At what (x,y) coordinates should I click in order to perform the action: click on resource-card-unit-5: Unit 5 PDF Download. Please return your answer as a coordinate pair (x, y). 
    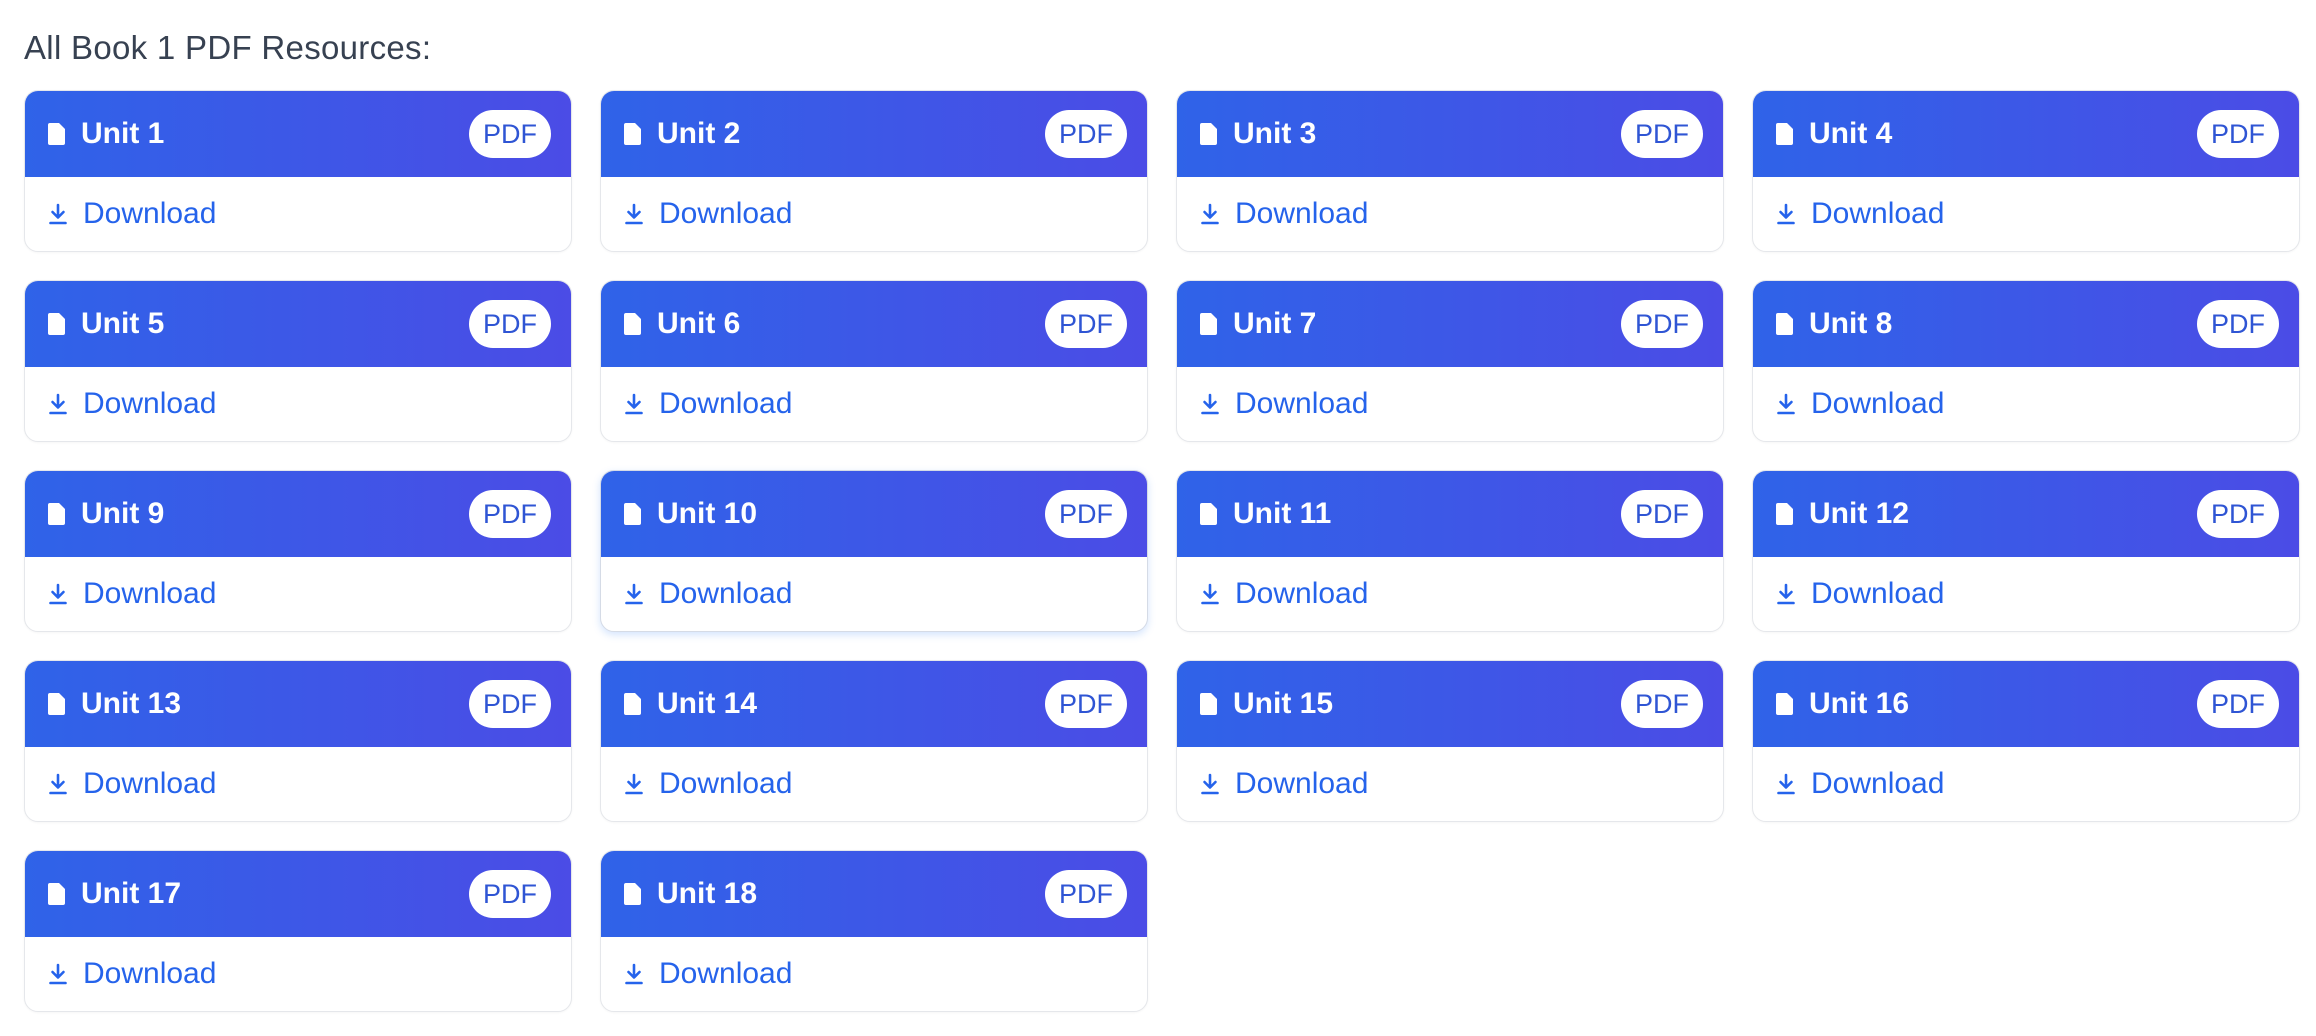
    Looking at the image, I should click on (298, 361).